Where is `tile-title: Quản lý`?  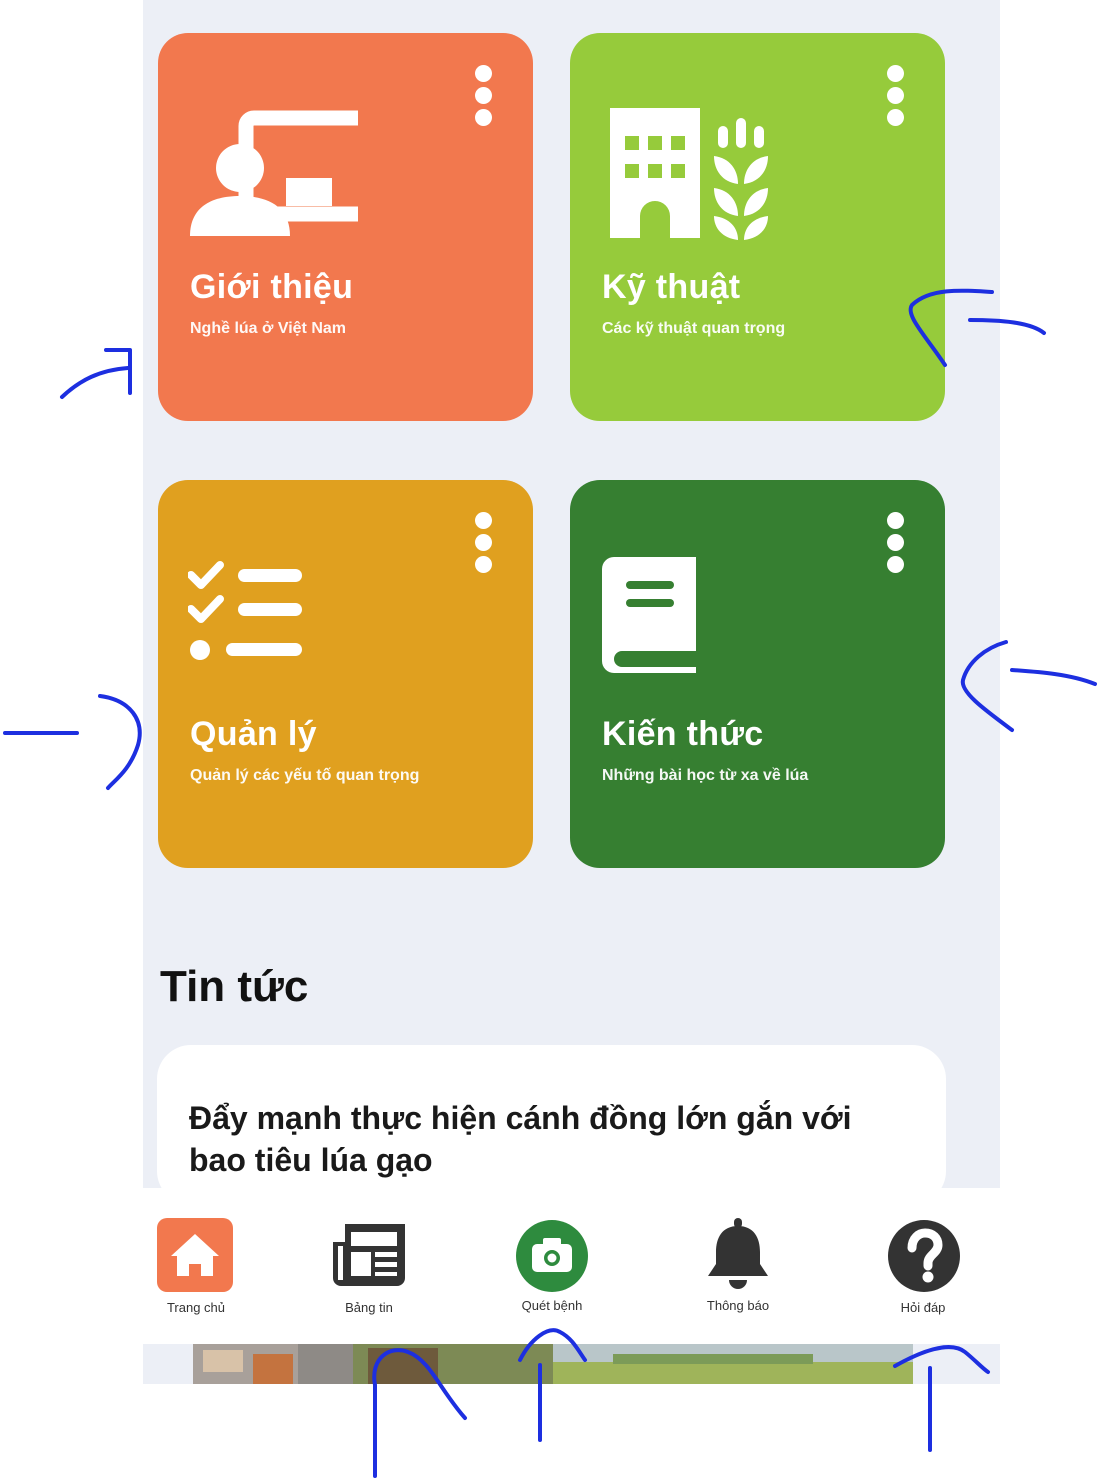 tile-title: Quản lý is located at coordinates (253, 734).